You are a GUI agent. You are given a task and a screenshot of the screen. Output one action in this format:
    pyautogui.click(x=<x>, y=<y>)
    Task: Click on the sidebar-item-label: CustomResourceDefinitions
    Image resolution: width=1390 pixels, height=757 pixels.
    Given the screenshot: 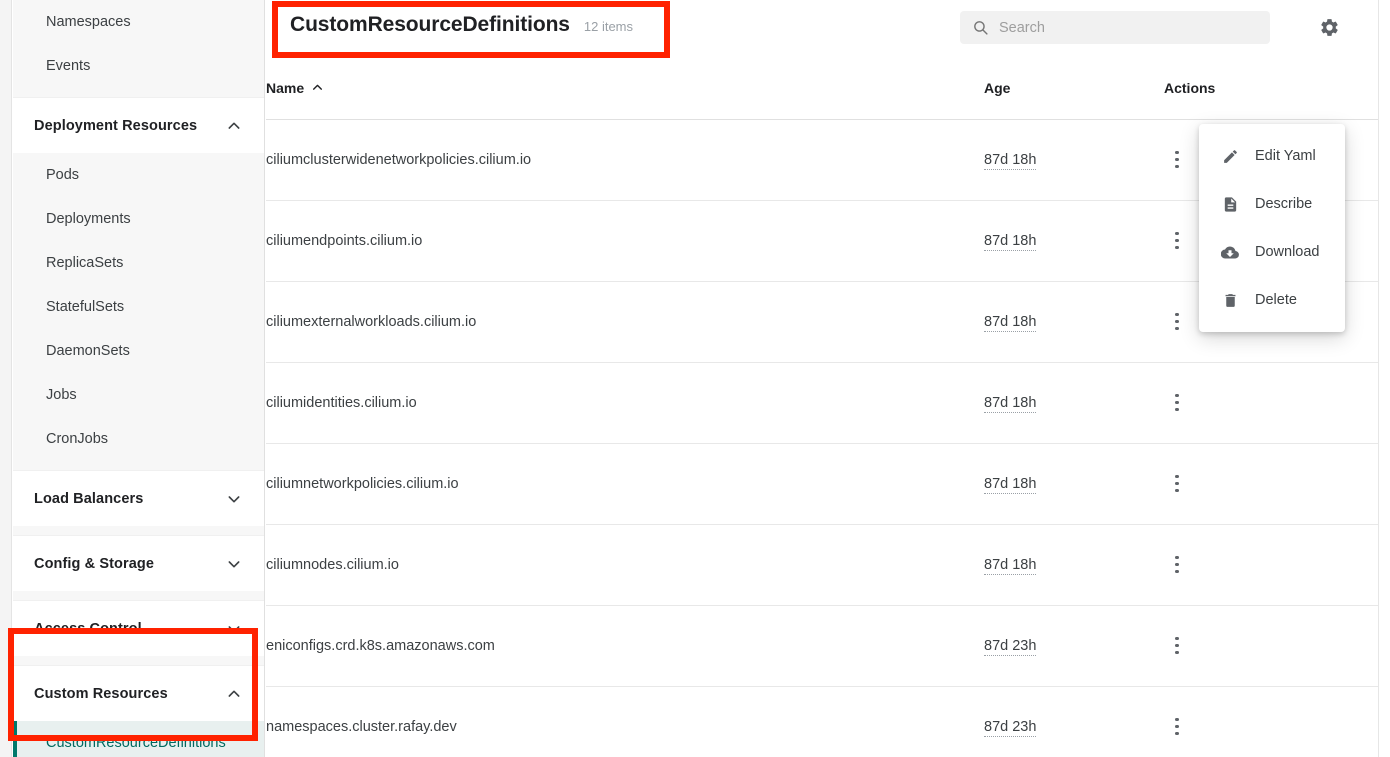 What is the action you would take?
    pyautogui.click(x=136, y=743)
    